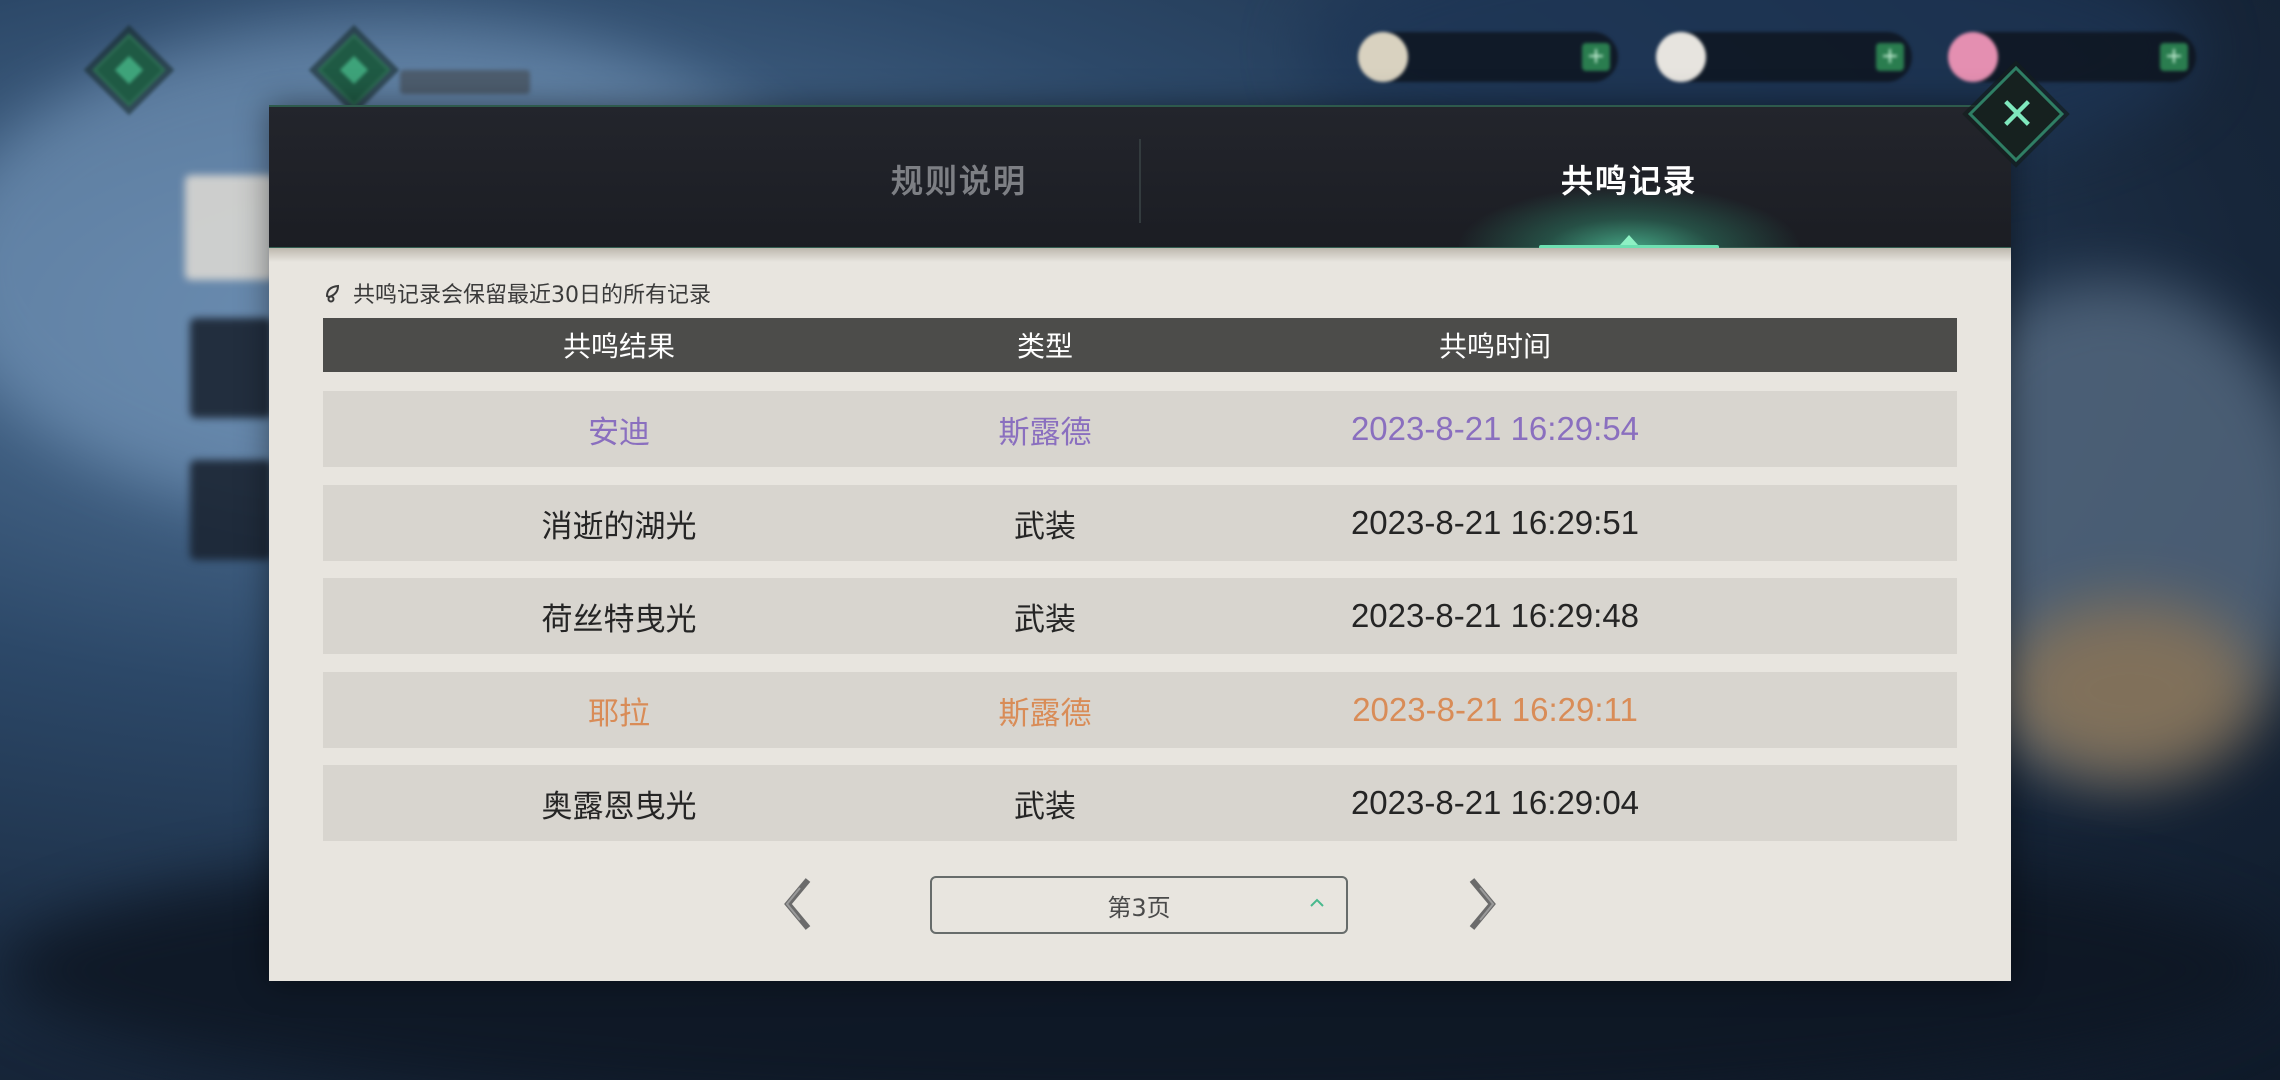 The height and width of the screenshot is (1080, 2280). Describe the element at coordinates (1044, 346) in the screenshot. I see `header-type: 类型` at that location.